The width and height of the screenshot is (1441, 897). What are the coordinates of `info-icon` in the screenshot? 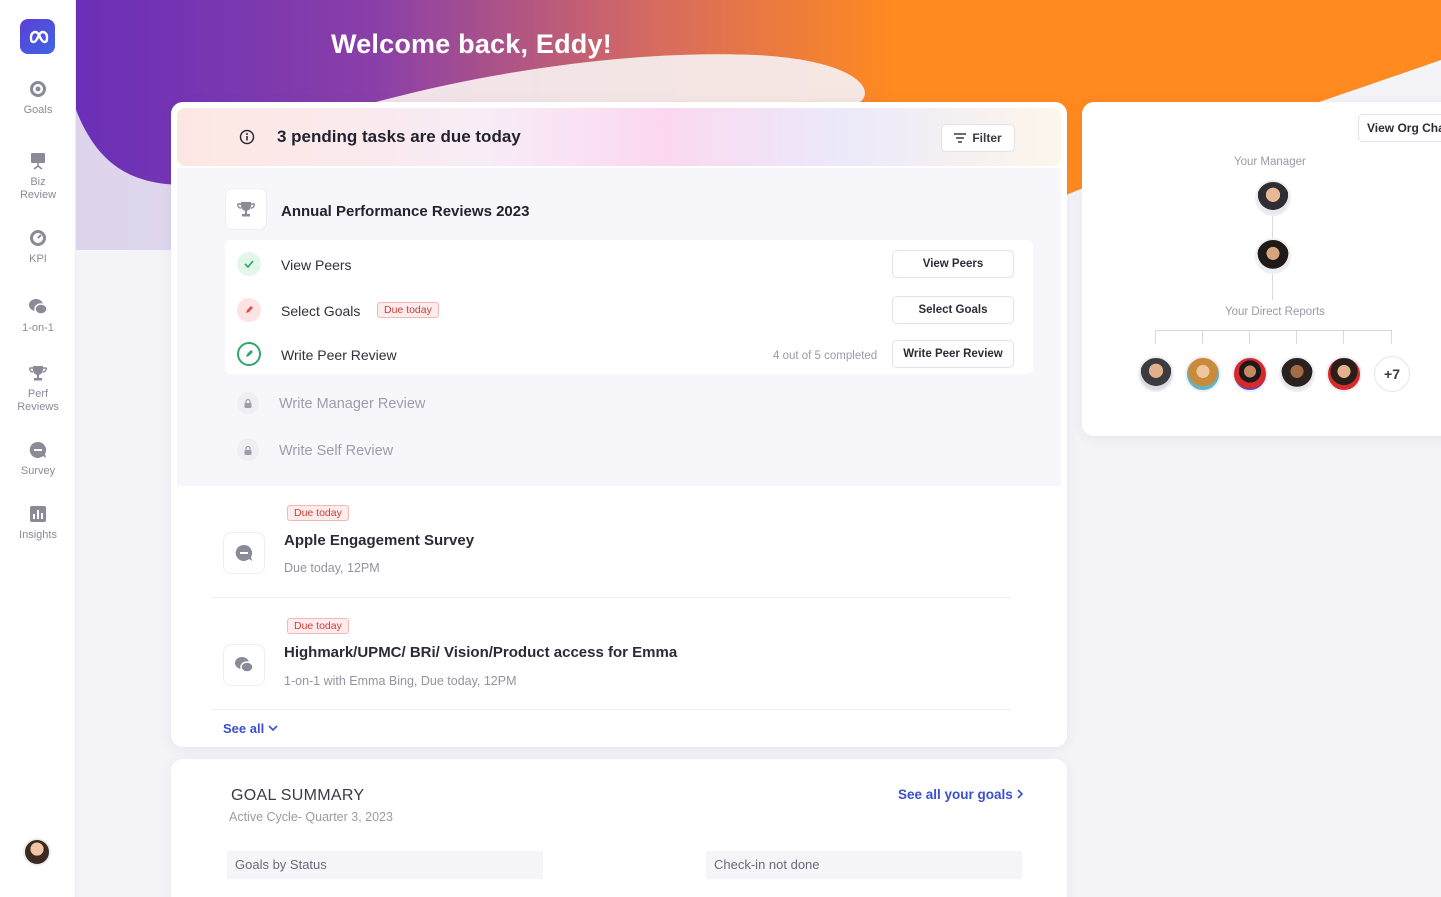 It's located at (247, 137).